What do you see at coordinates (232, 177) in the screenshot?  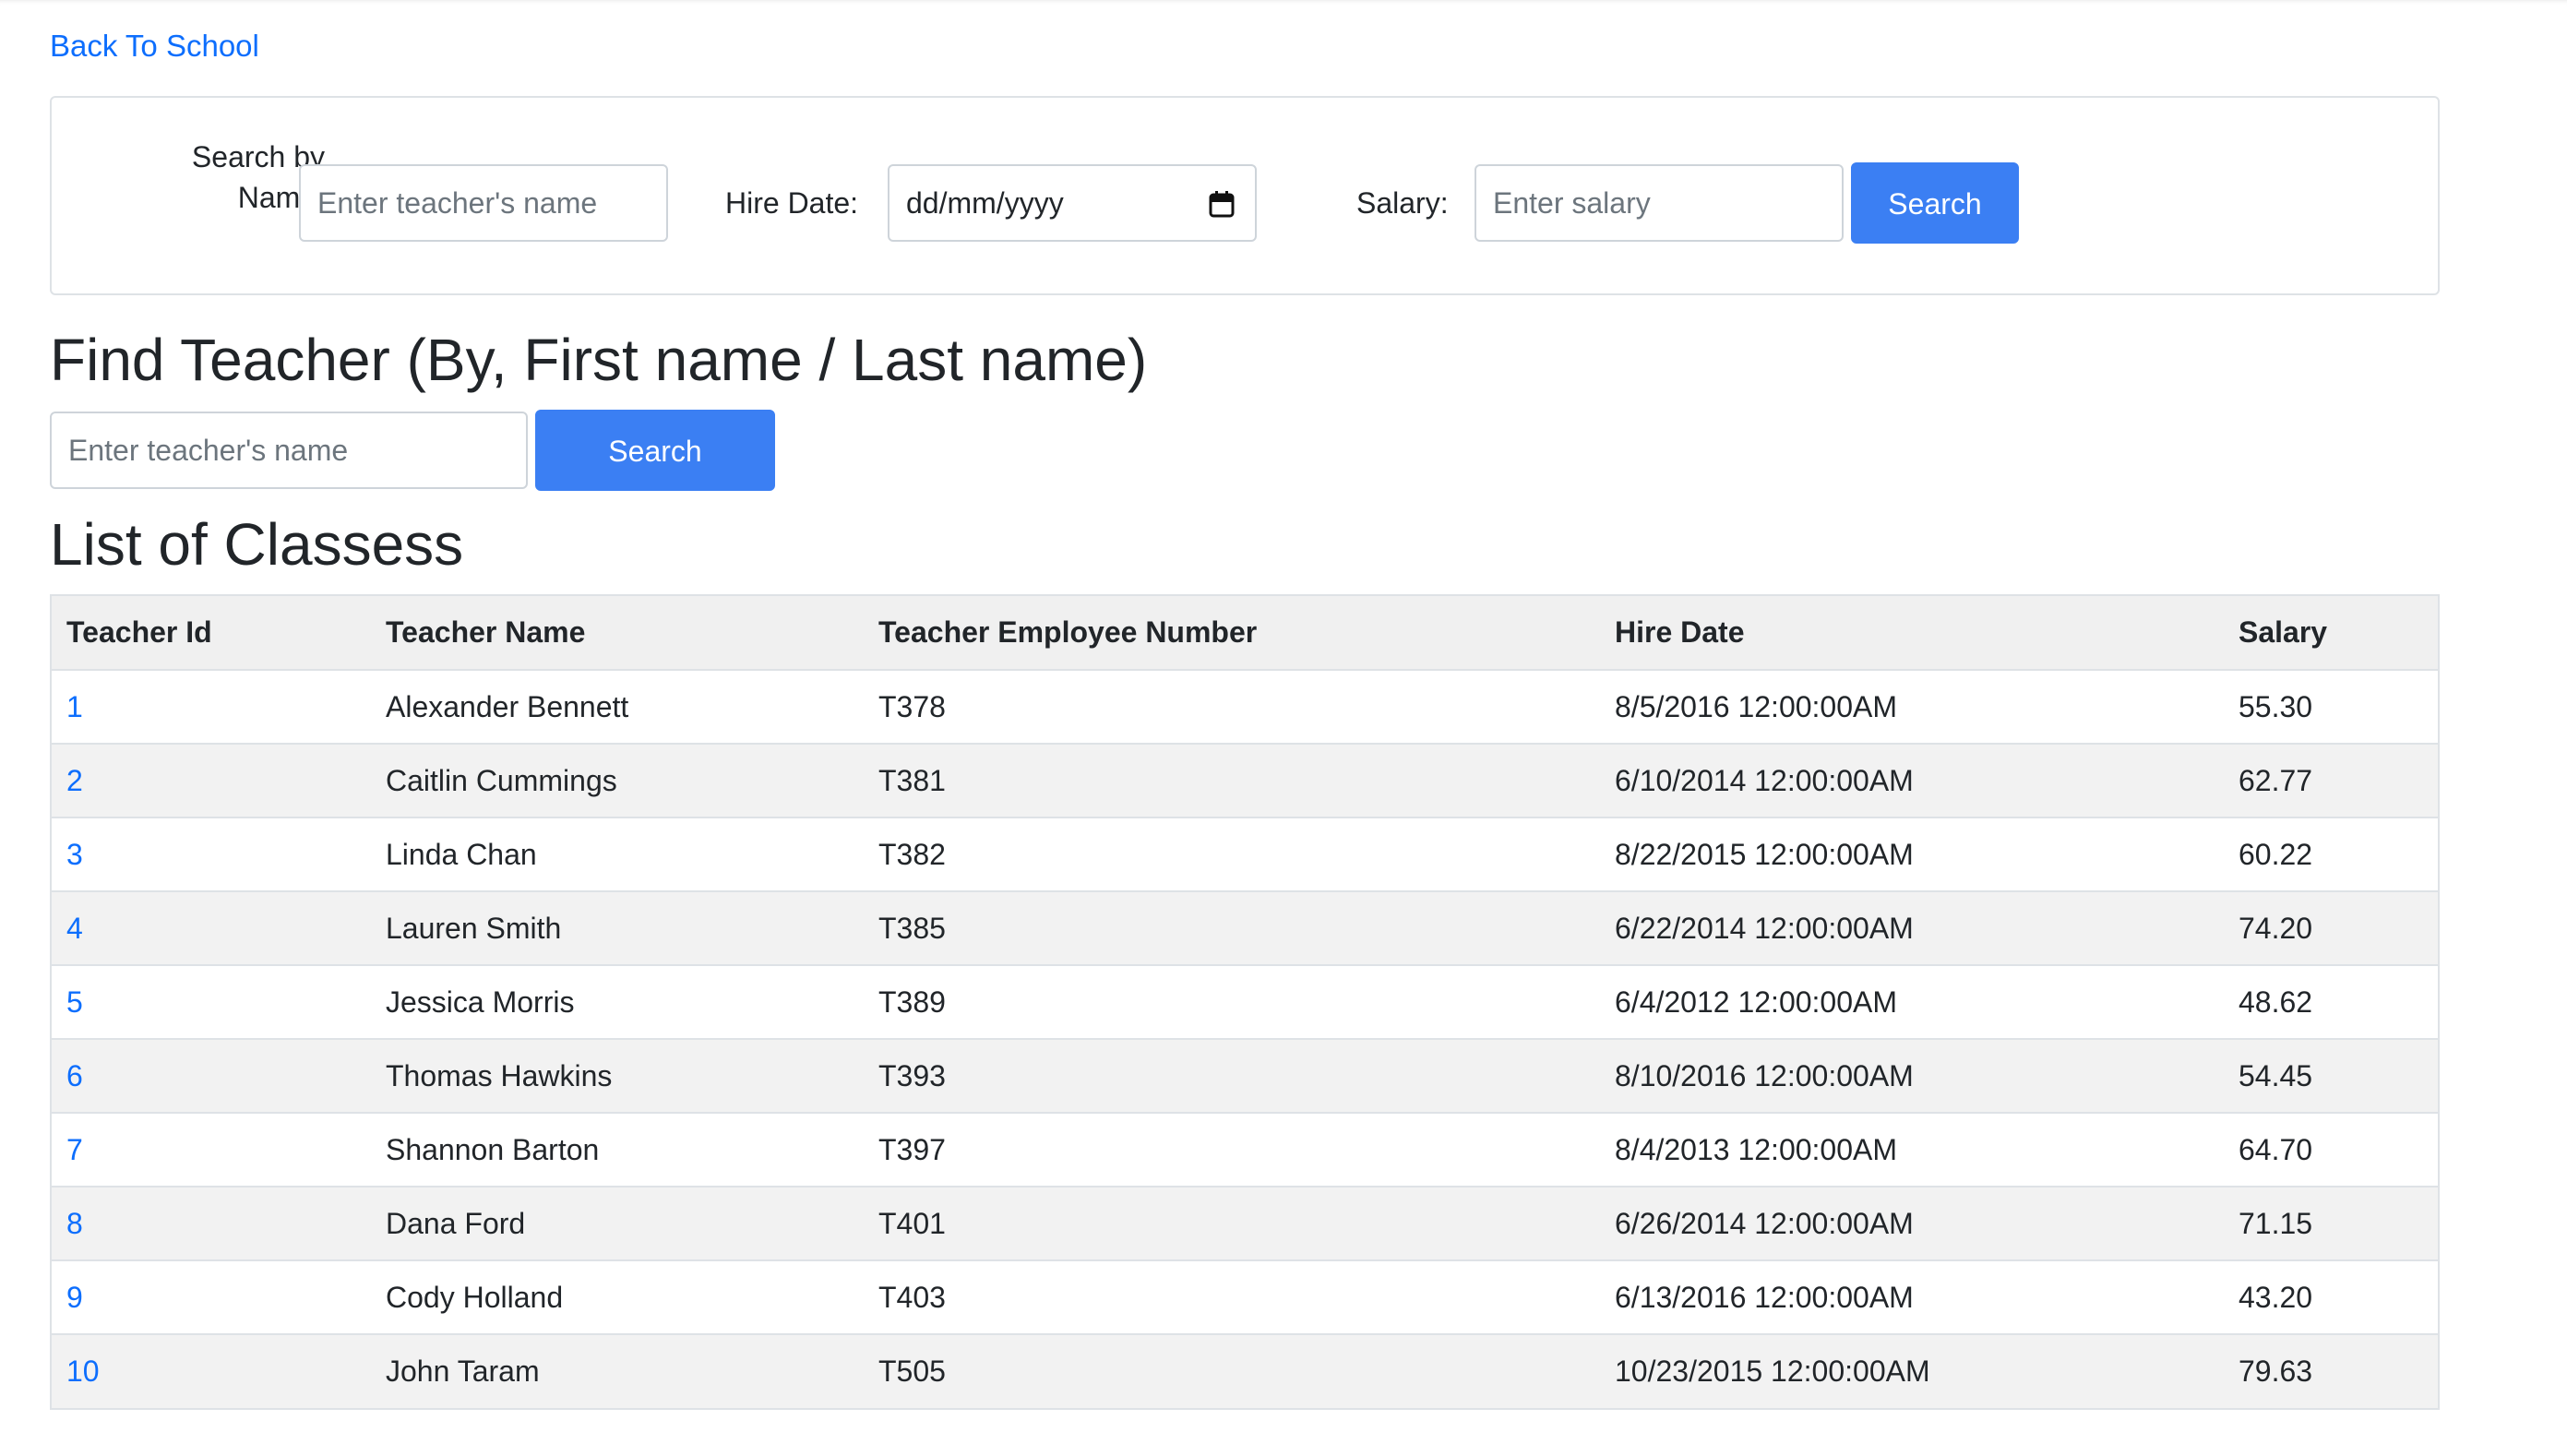 I see `name-filter-label: Search by Name:` at bounding box center [232, 177].